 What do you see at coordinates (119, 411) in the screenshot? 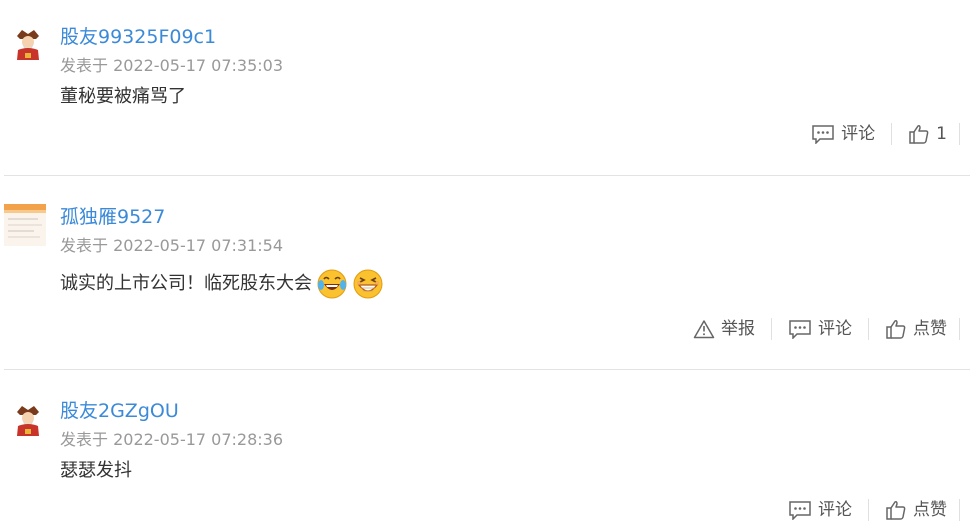
I see `username-link: 股友2GZgOU` at bounding box center [119, 411].